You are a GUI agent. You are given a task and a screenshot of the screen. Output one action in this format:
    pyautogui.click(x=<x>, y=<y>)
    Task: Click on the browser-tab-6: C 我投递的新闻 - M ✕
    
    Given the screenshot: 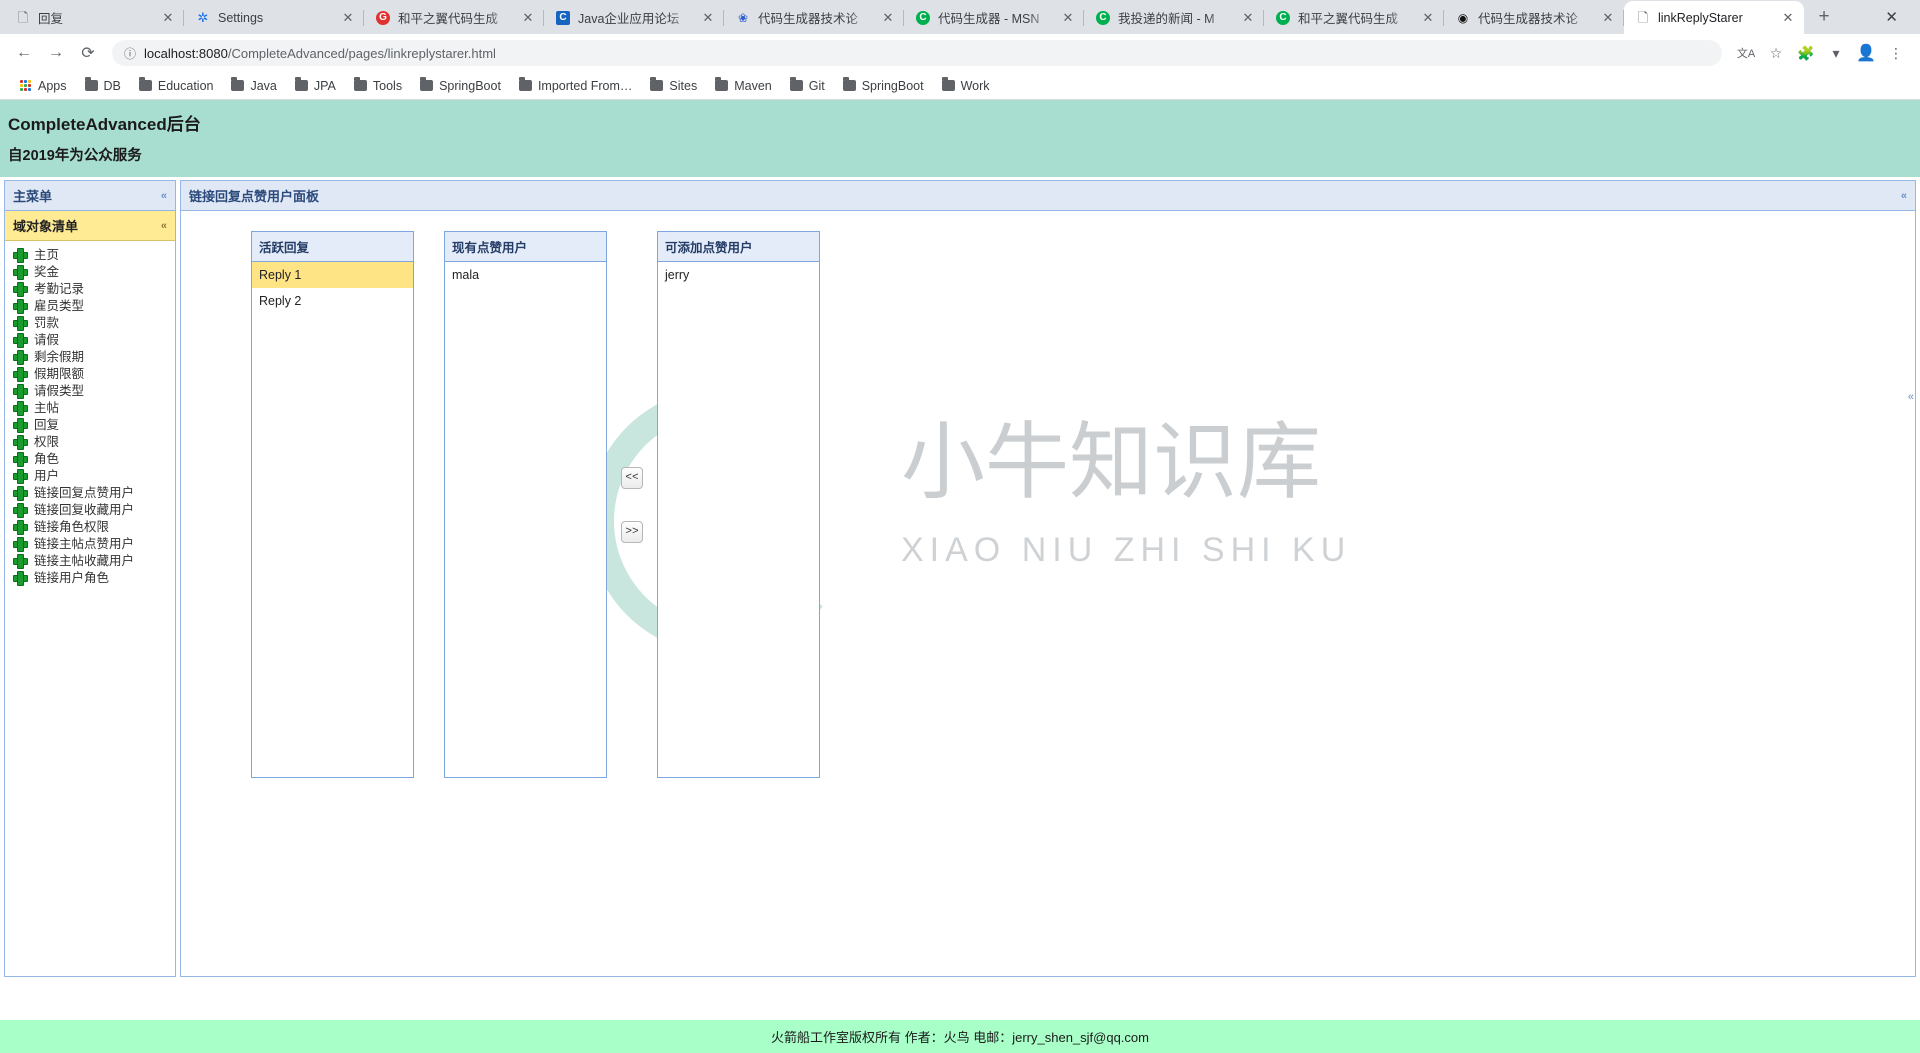 What is the action you would take?
    pyautogui.click(x=1174, y=17)
    